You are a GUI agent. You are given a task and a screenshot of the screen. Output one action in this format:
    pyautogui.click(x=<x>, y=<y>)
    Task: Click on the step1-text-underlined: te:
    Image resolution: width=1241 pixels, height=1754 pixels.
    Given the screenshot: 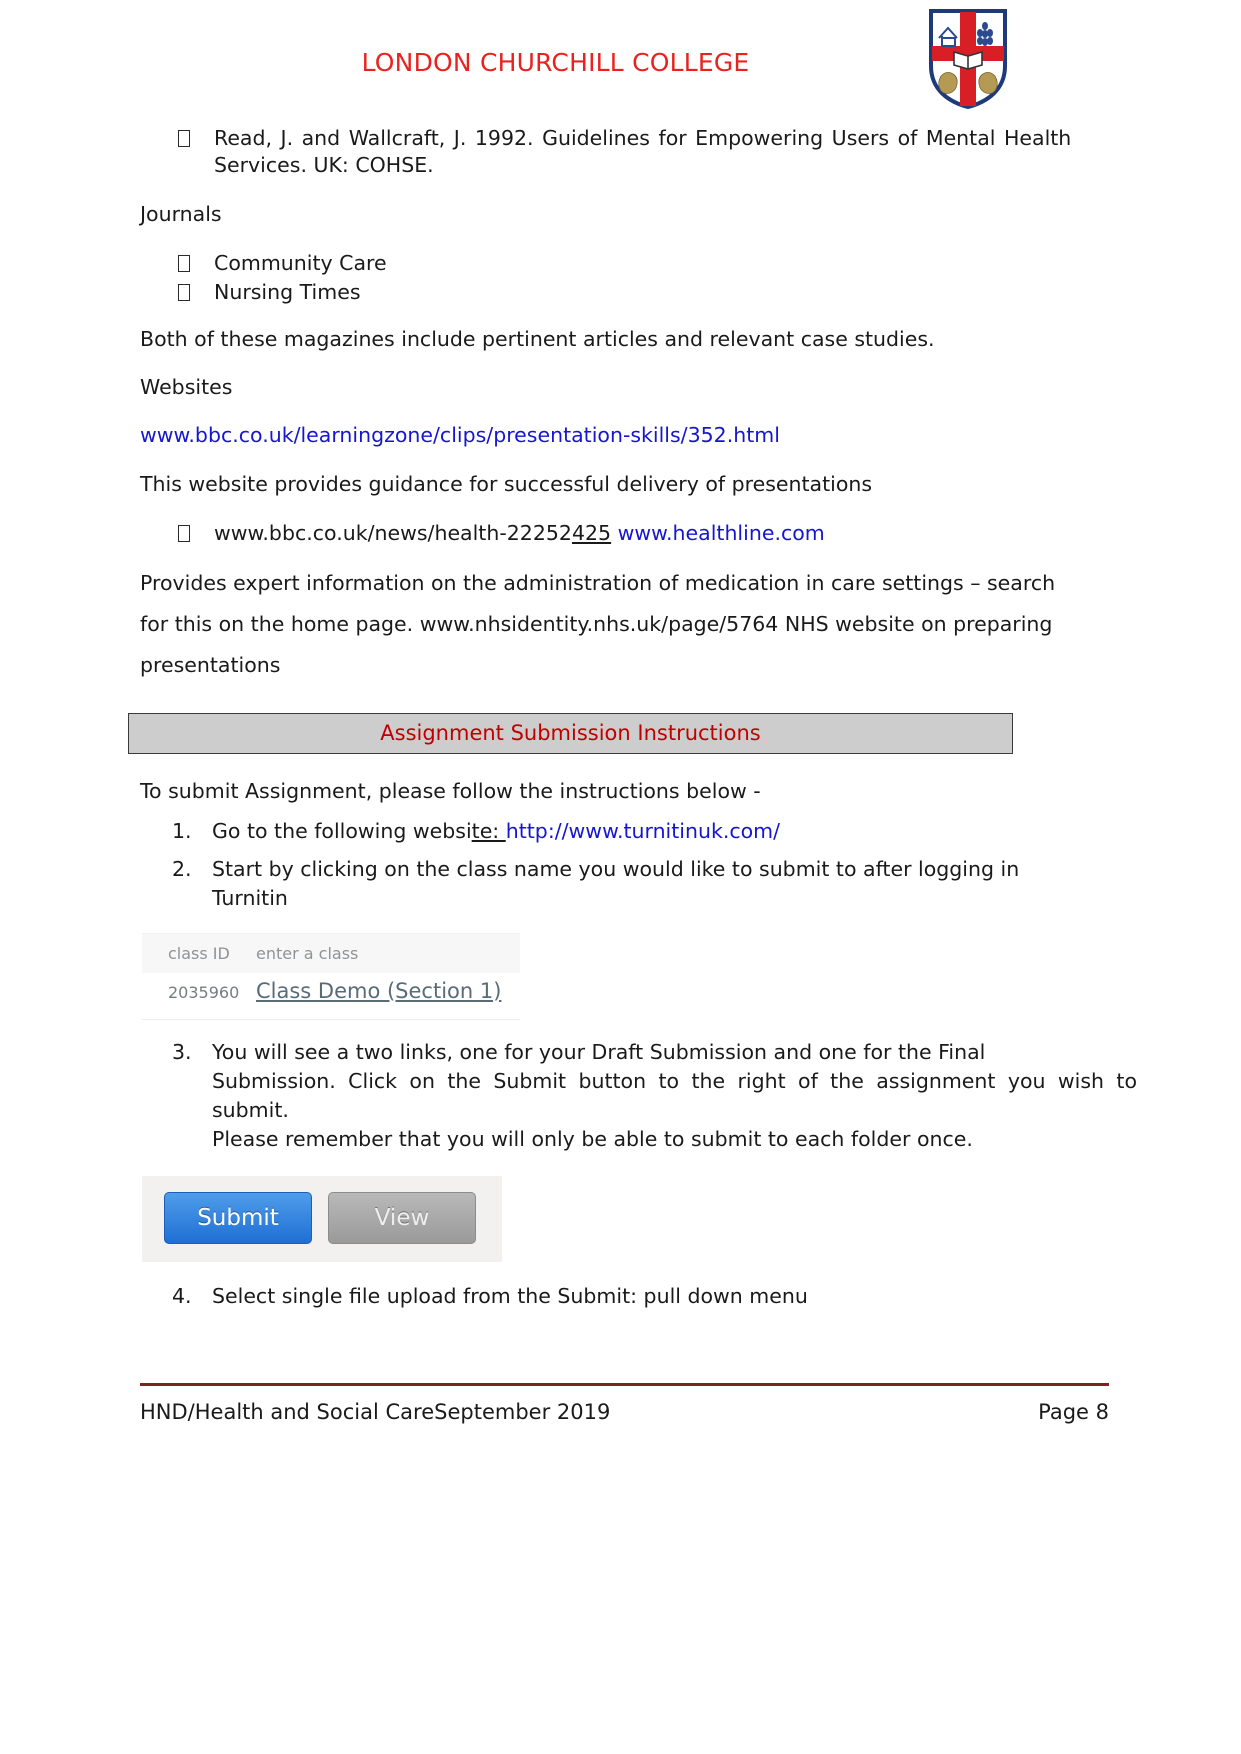 What is the action you would take?
    pyautogui.click(x=488, y=831)
    